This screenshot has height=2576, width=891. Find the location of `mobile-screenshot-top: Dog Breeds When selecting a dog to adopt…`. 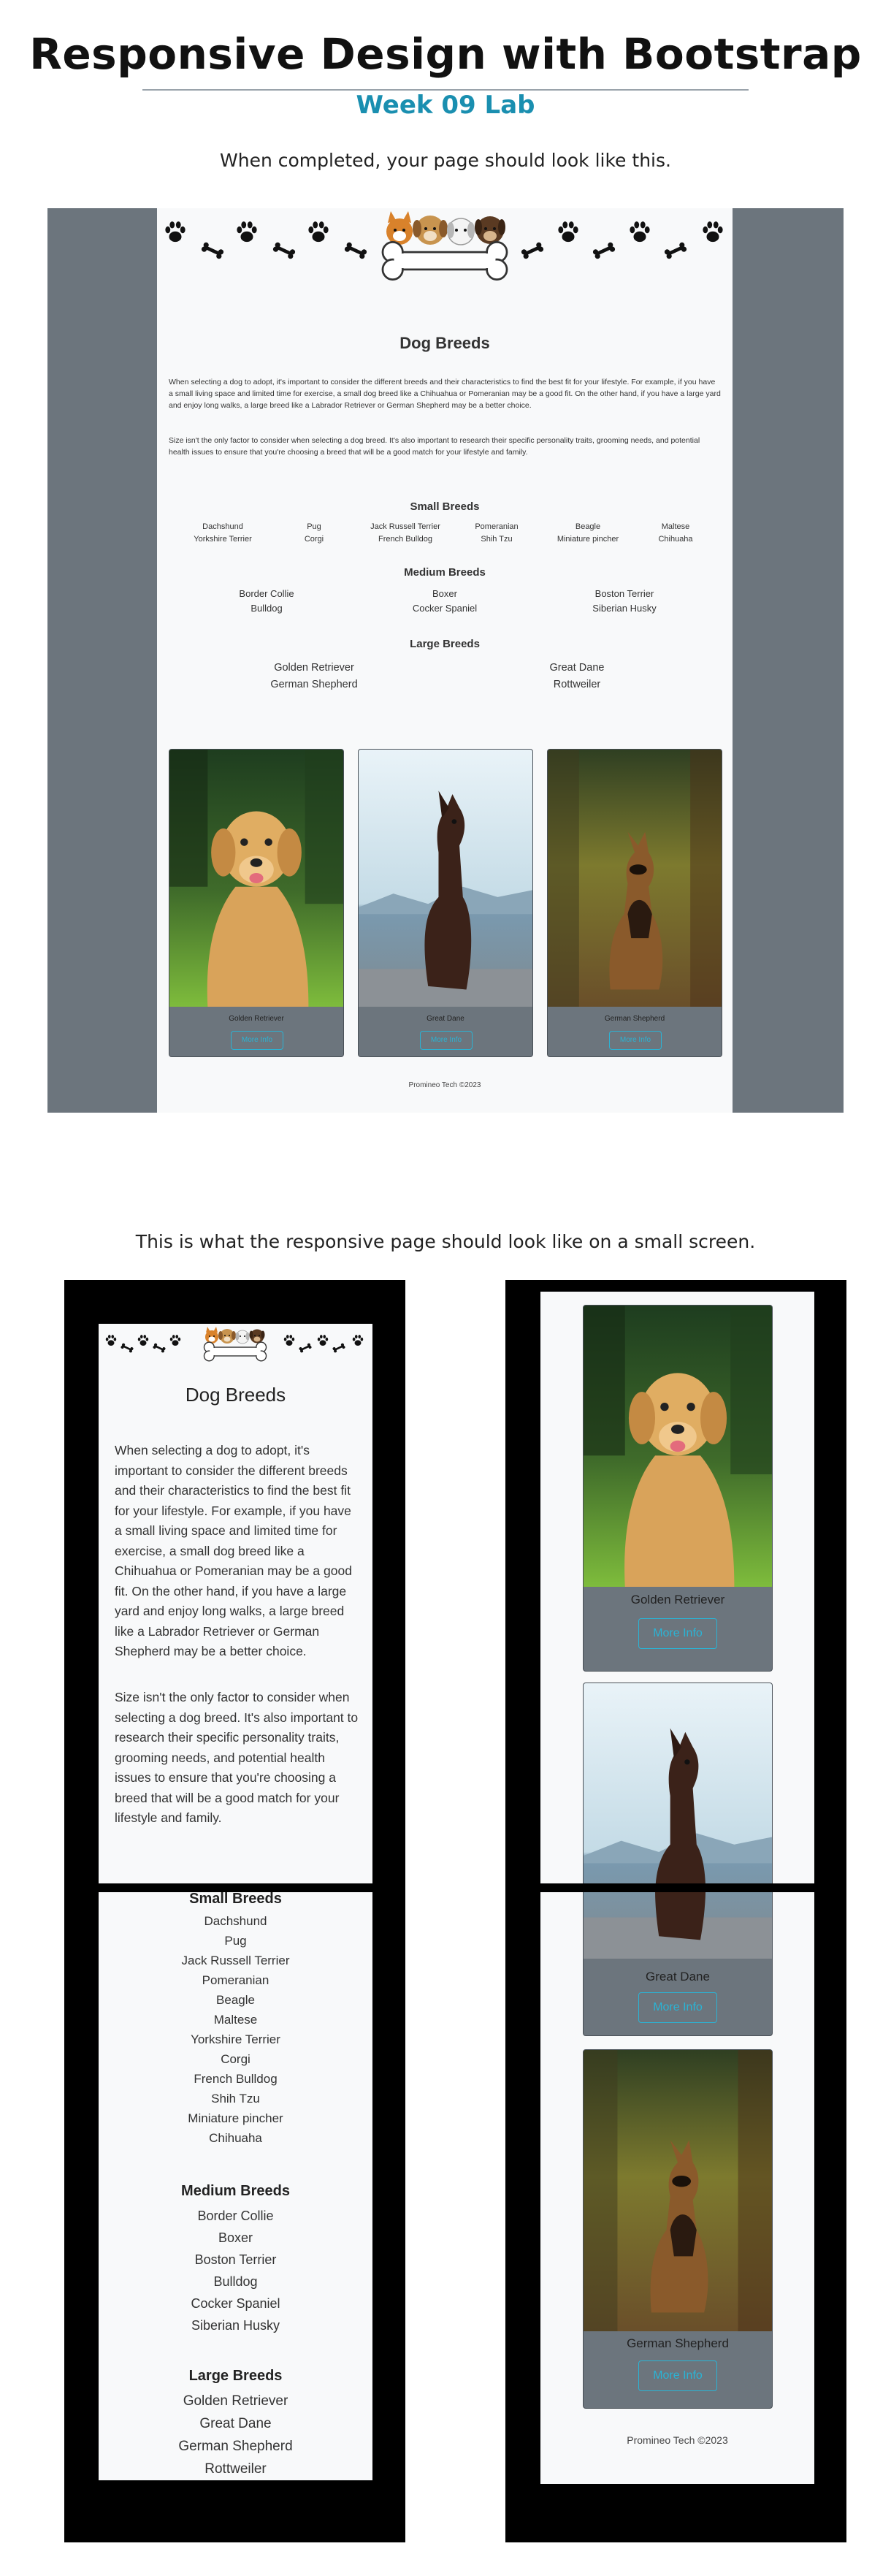

mobile-screenshot-top: Dog Breeds When selecting a dog to adopt… is located at coordinates (236, 1604).